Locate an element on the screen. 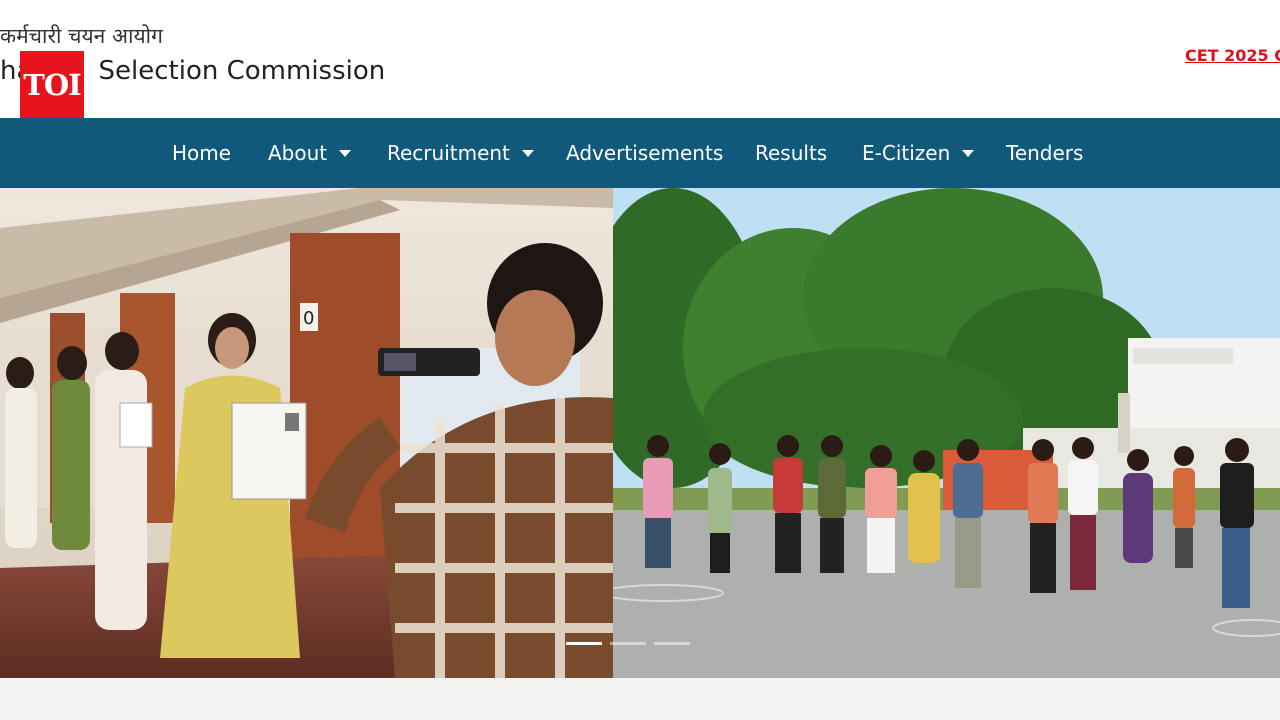 Image resolution: width=1280 pixels, height=720 pixels. nav-recruitment-label: Recruitment is located at coordinates (448, 153).